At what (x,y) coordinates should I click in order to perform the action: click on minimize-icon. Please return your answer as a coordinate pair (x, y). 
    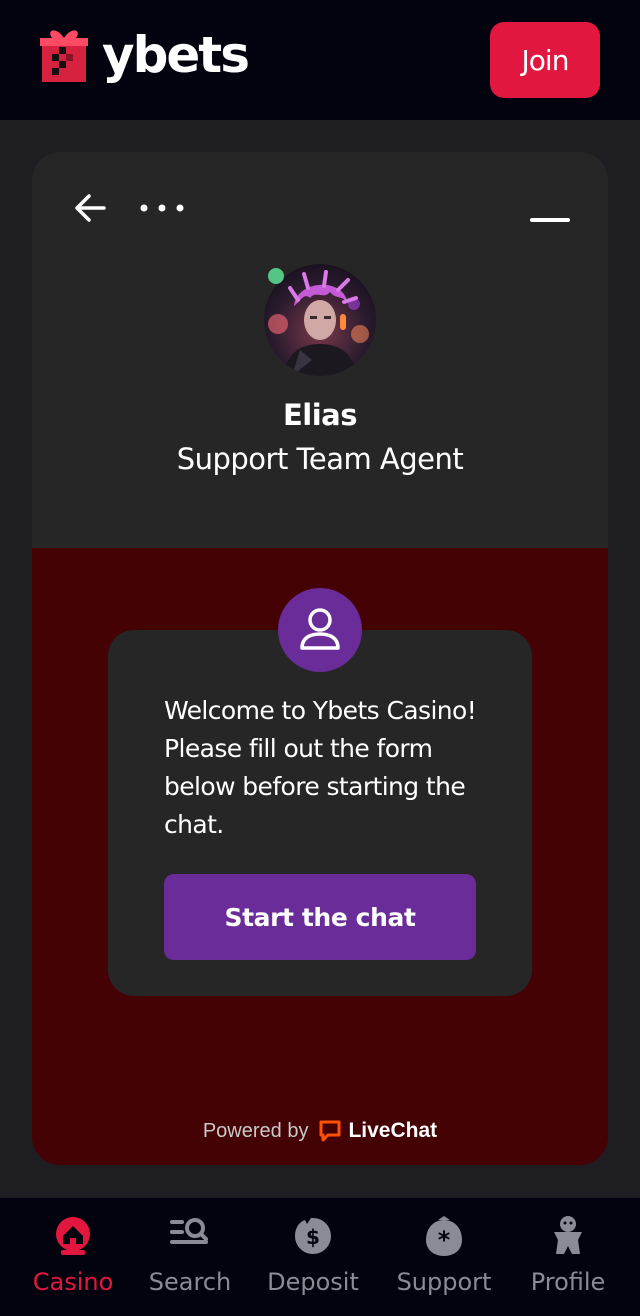
    Looking at the image, I should click on (550, 218).